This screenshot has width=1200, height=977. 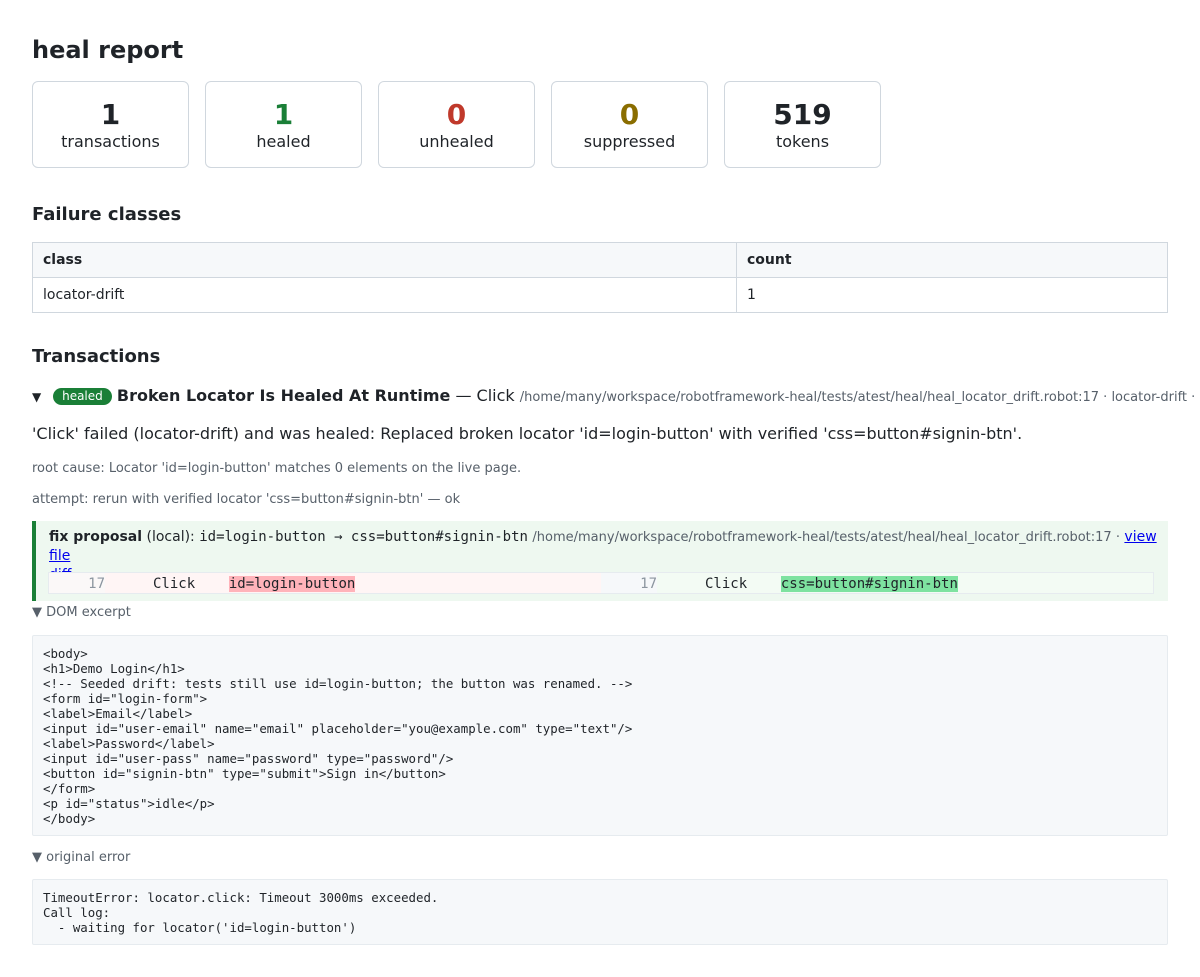 What do you see at coordinates (96, 537) in the screenshot?
I see `fix-proposal-label: fix proposal` at bounding box center [96, 537].